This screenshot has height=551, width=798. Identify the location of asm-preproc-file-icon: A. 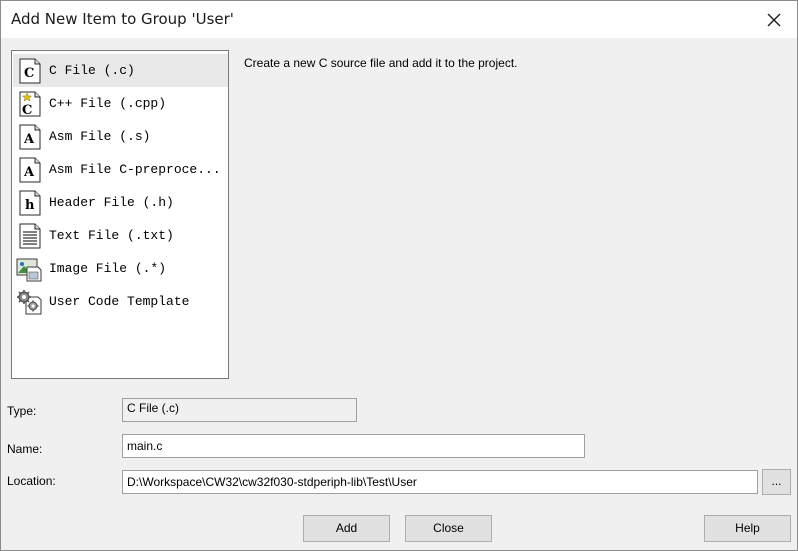
(30, 170).